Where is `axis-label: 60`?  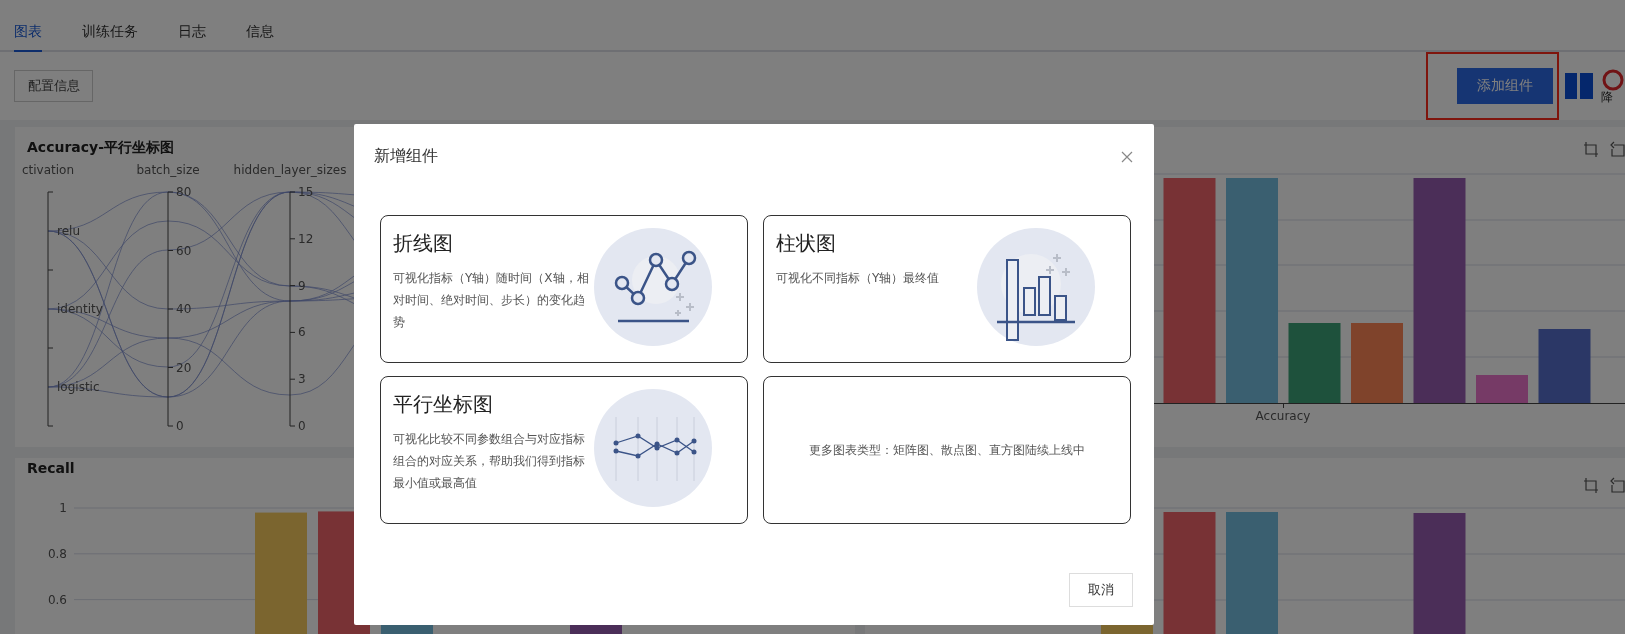
axis-label: 60 is located at coordinates (184, 250).